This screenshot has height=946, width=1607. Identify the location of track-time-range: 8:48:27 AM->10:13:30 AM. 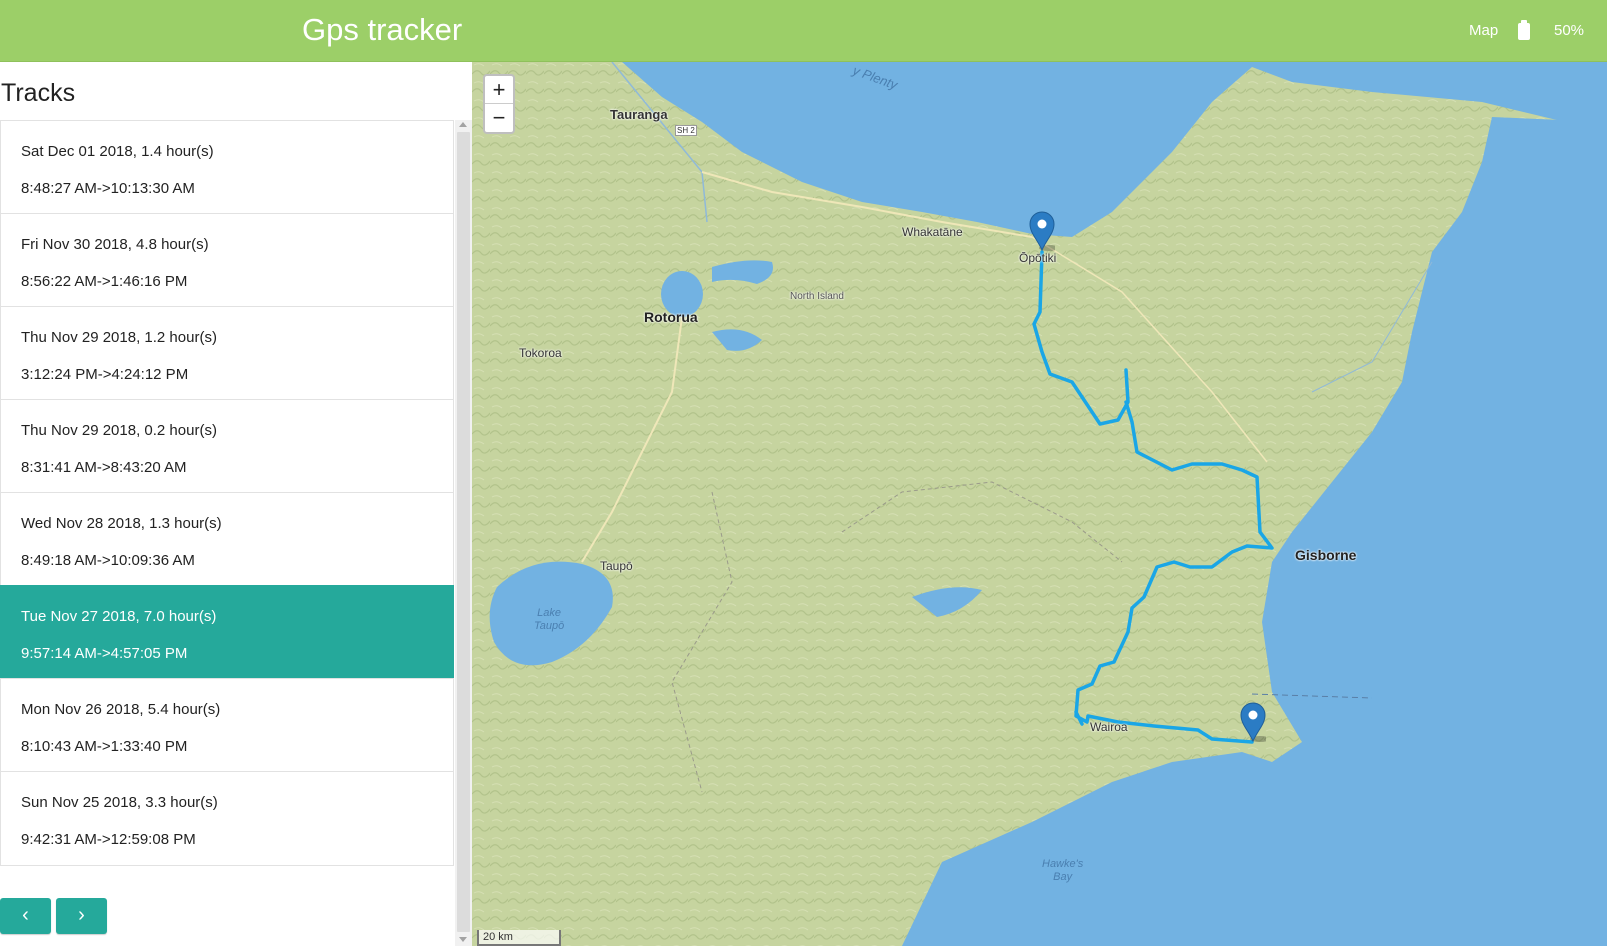
(108, 188).